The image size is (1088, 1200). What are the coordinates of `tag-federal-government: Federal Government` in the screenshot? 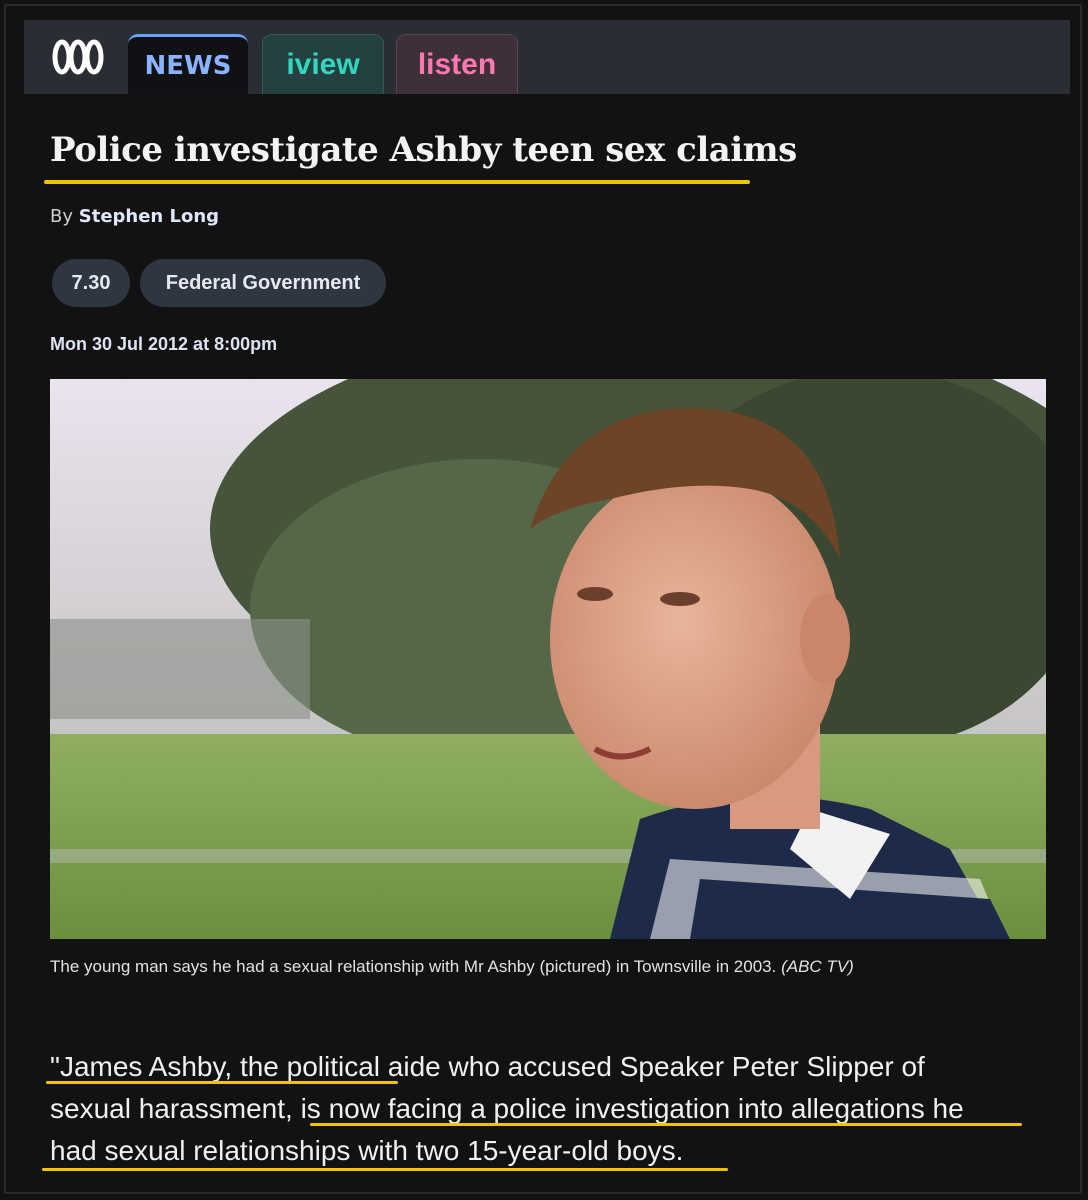 It's located at (263, 283).